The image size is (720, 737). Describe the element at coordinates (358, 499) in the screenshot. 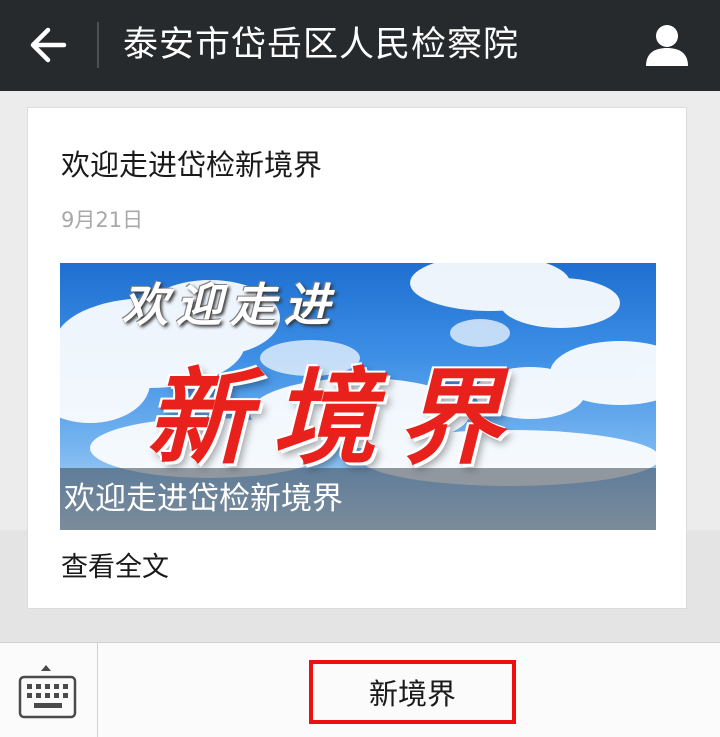

I see `cover-caption-bar: 欢迎走进岱检新境界` at that location.